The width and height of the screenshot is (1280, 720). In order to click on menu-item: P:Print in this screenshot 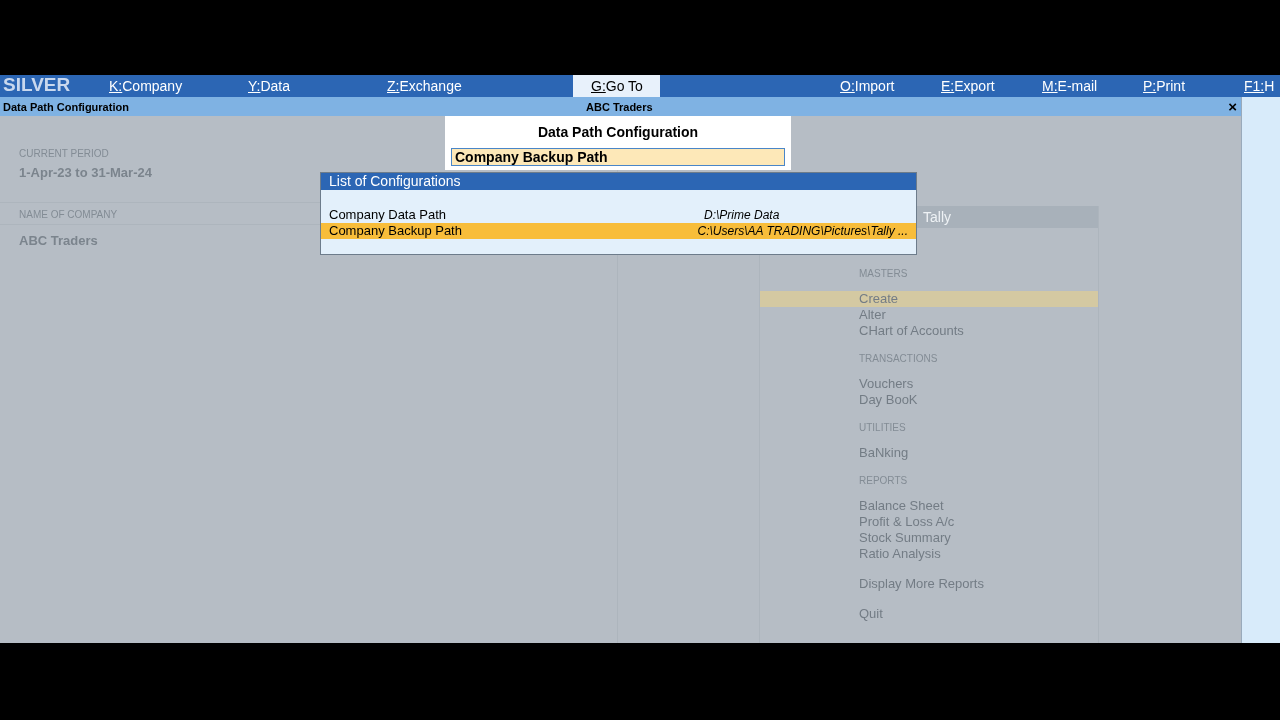, I will do `click(1193, 86)`.